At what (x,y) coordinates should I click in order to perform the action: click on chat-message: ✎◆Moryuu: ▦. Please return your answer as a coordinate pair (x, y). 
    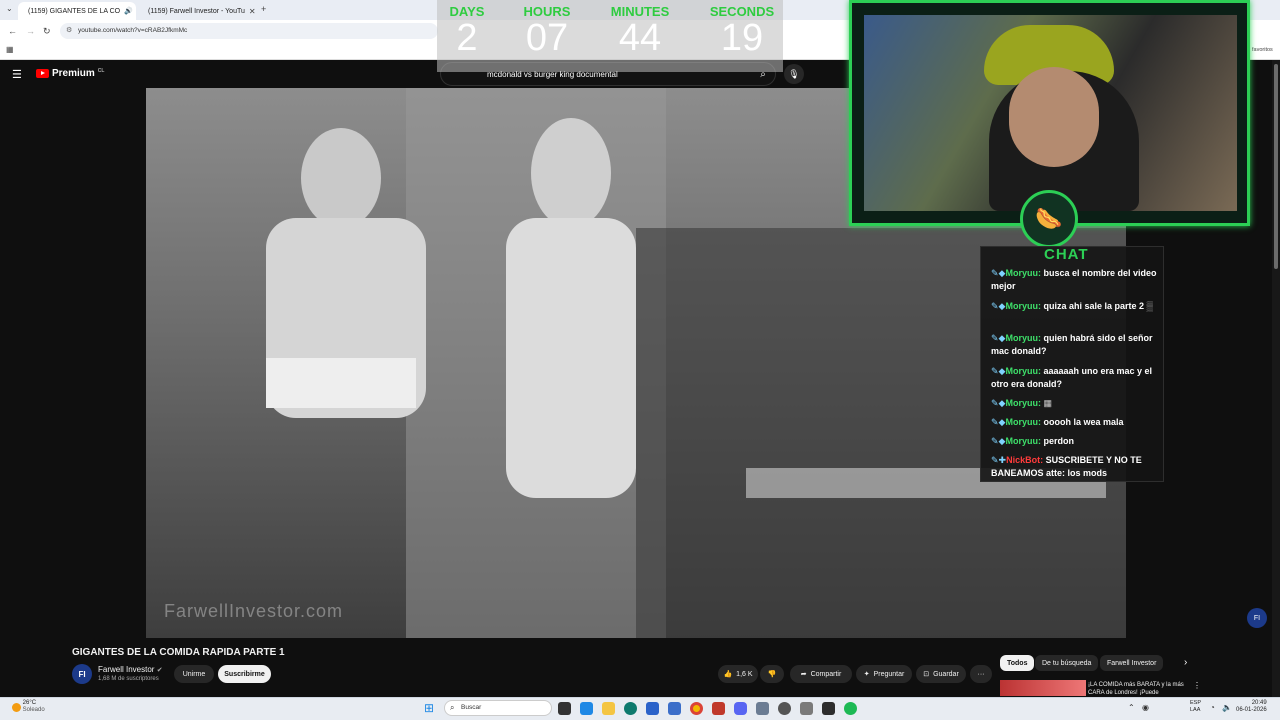
    Looking at the image, I should click on (1021, 403).